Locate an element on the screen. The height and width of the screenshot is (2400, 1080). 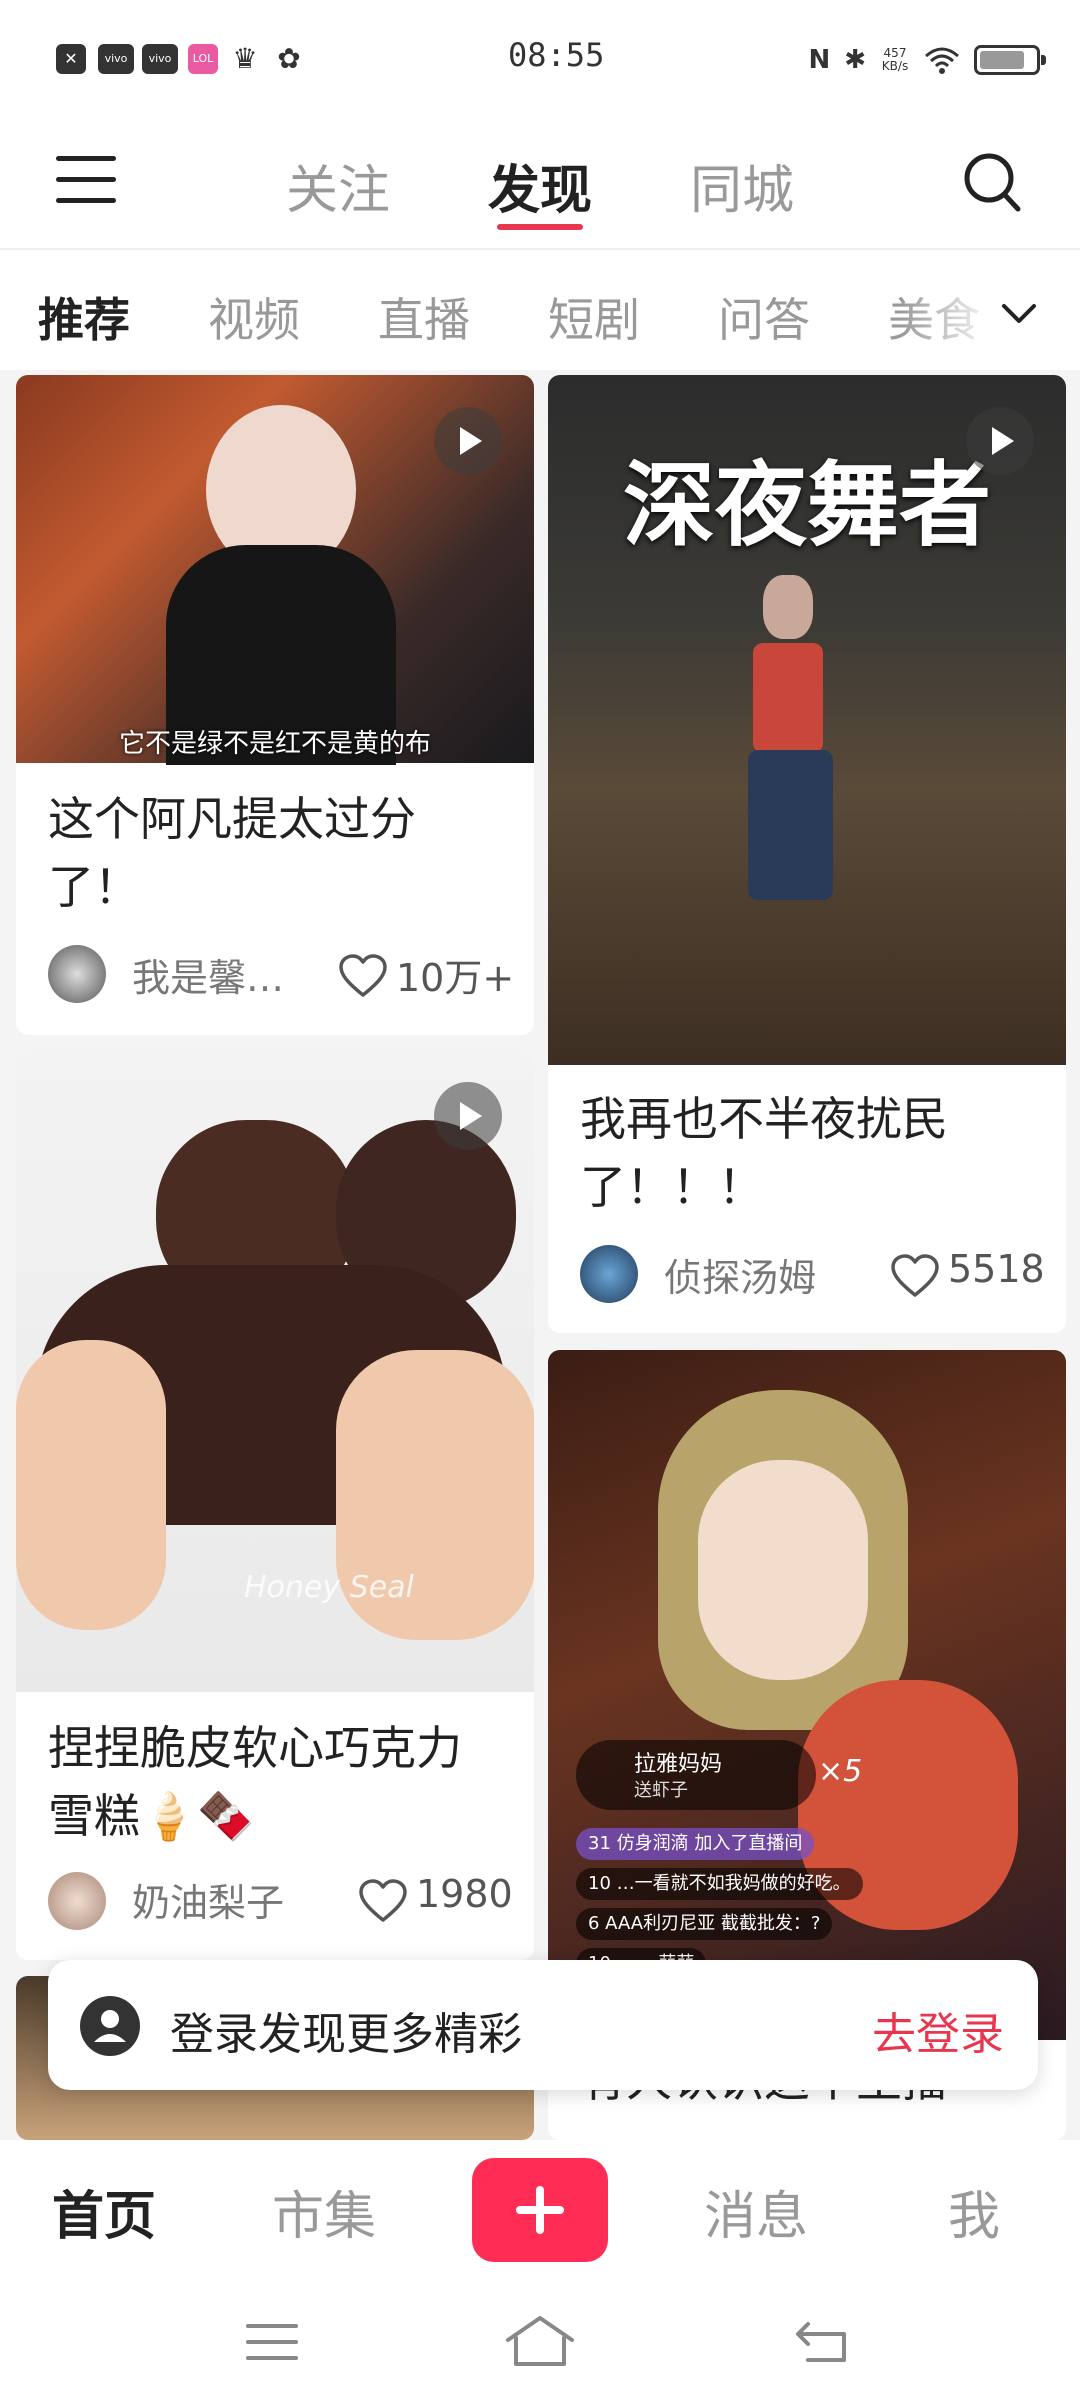
create-post-button is located at coordinates (540, 2210).